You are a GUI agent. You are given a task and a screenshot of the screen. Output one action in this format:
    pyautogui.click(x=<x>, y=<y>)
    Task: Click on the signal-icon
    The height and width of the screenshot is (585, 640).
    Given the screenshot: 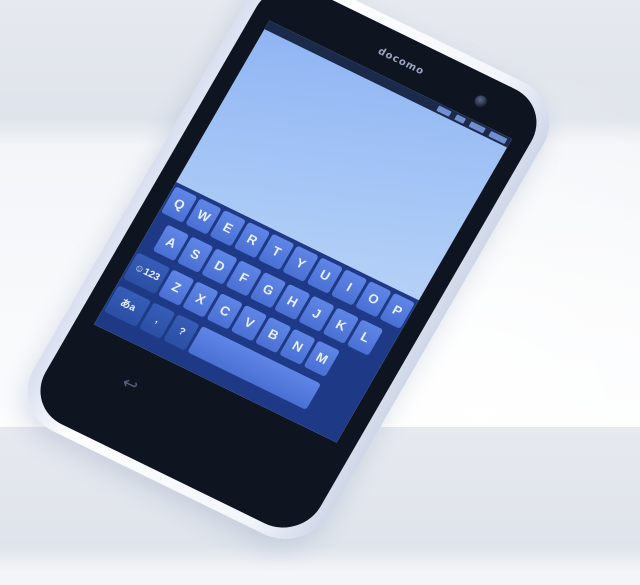 What is the action you would take?
    pyautogui.click(x=444, y=111)
    